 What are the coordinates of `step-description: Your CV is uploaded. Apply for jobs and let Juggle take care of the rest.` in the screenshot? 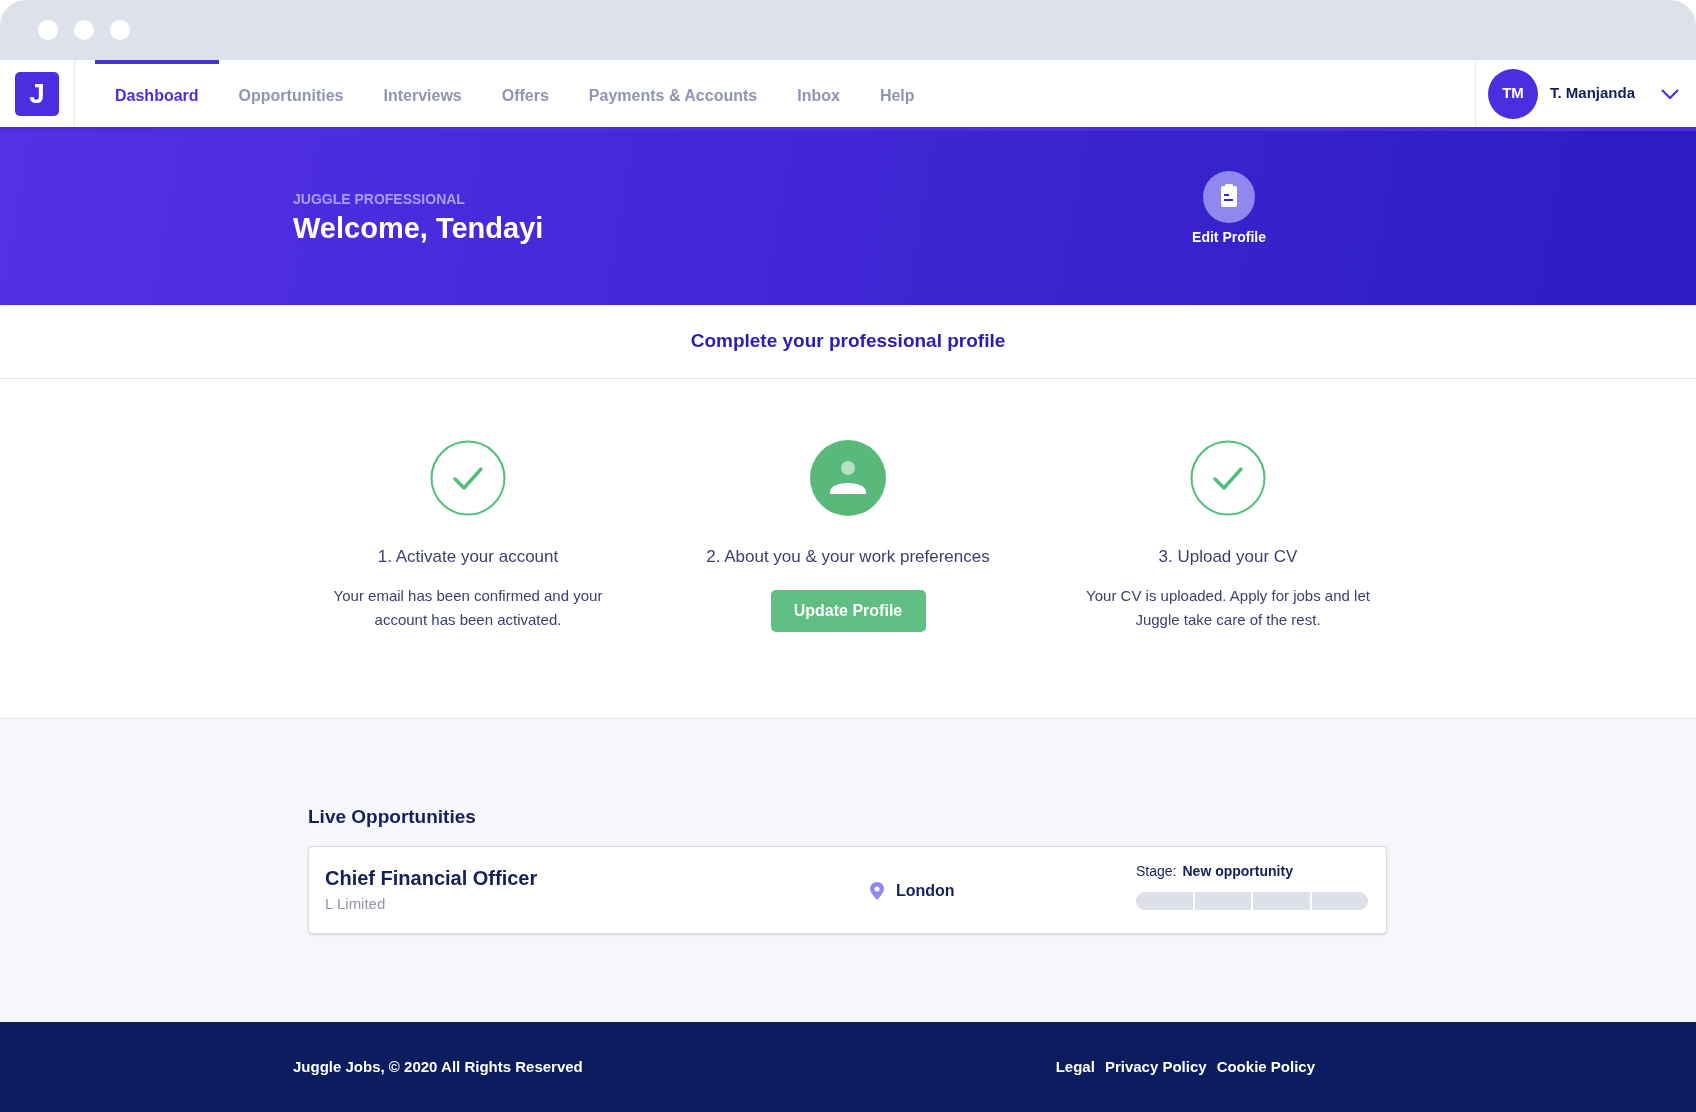 It's located at (1228, 607).